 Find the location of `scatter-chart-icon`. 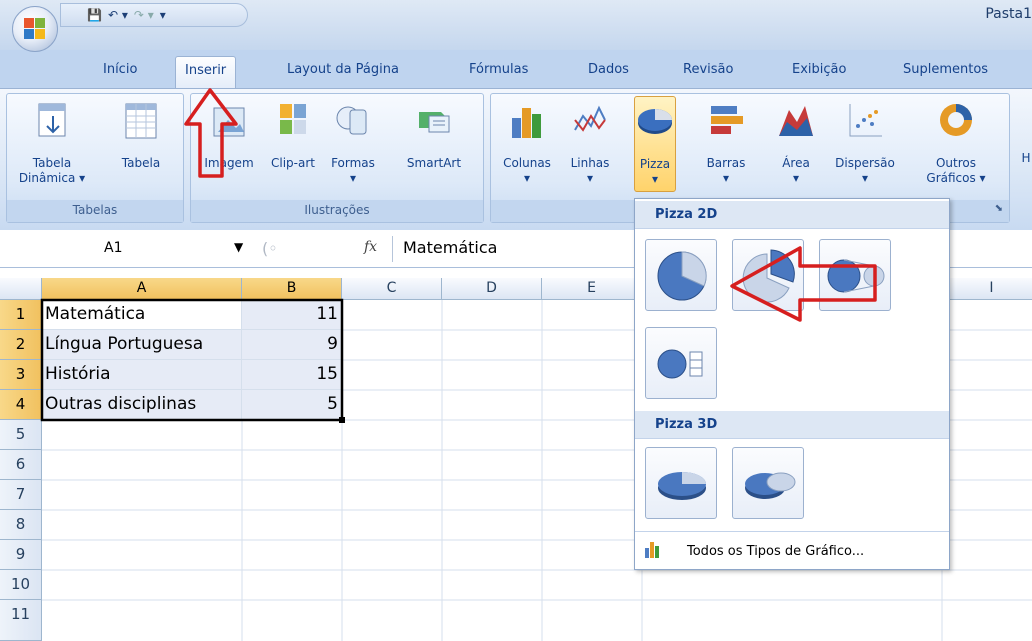

scatter-chart-icon is located at coordinates (865, 123).